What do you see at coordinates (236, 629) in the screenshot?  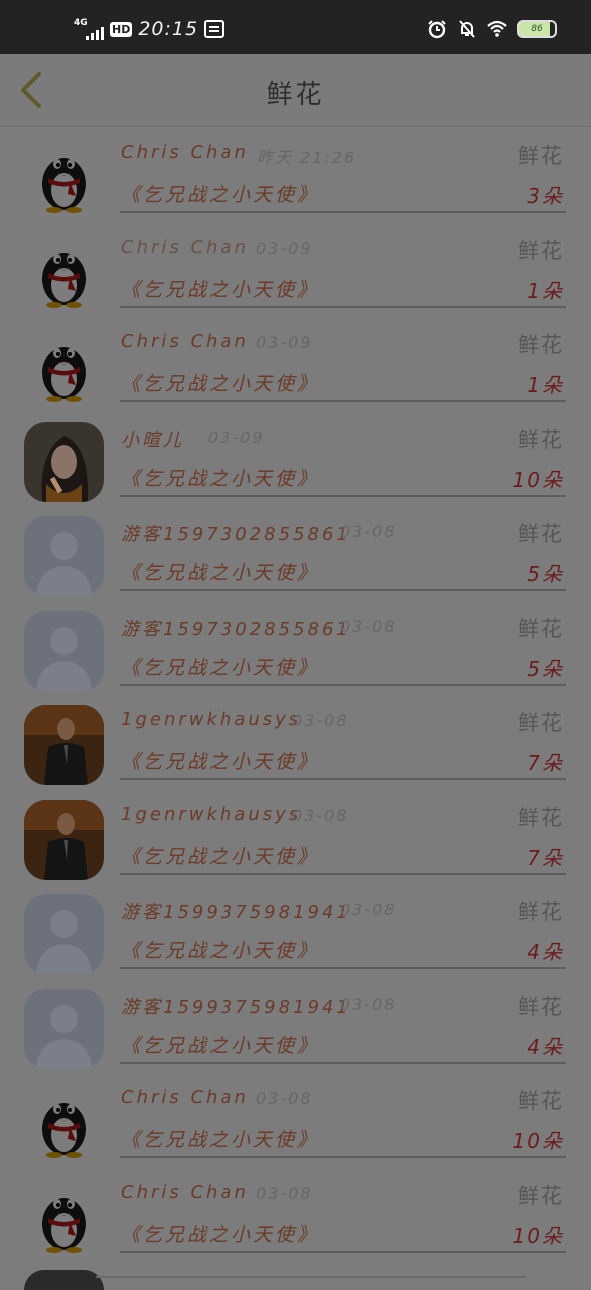 I see `sender-name: 游客1597302855861` at bounding box center [236, 629].